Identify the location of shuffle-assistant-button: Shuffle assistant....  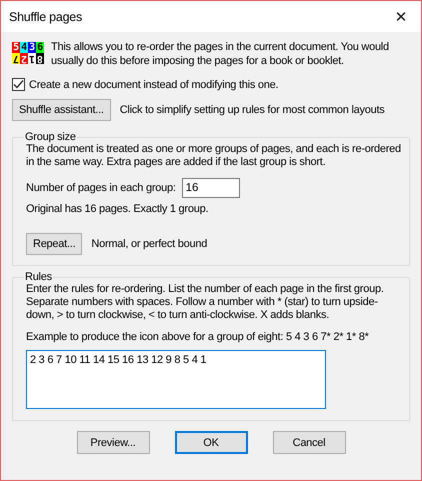
(61, 110).